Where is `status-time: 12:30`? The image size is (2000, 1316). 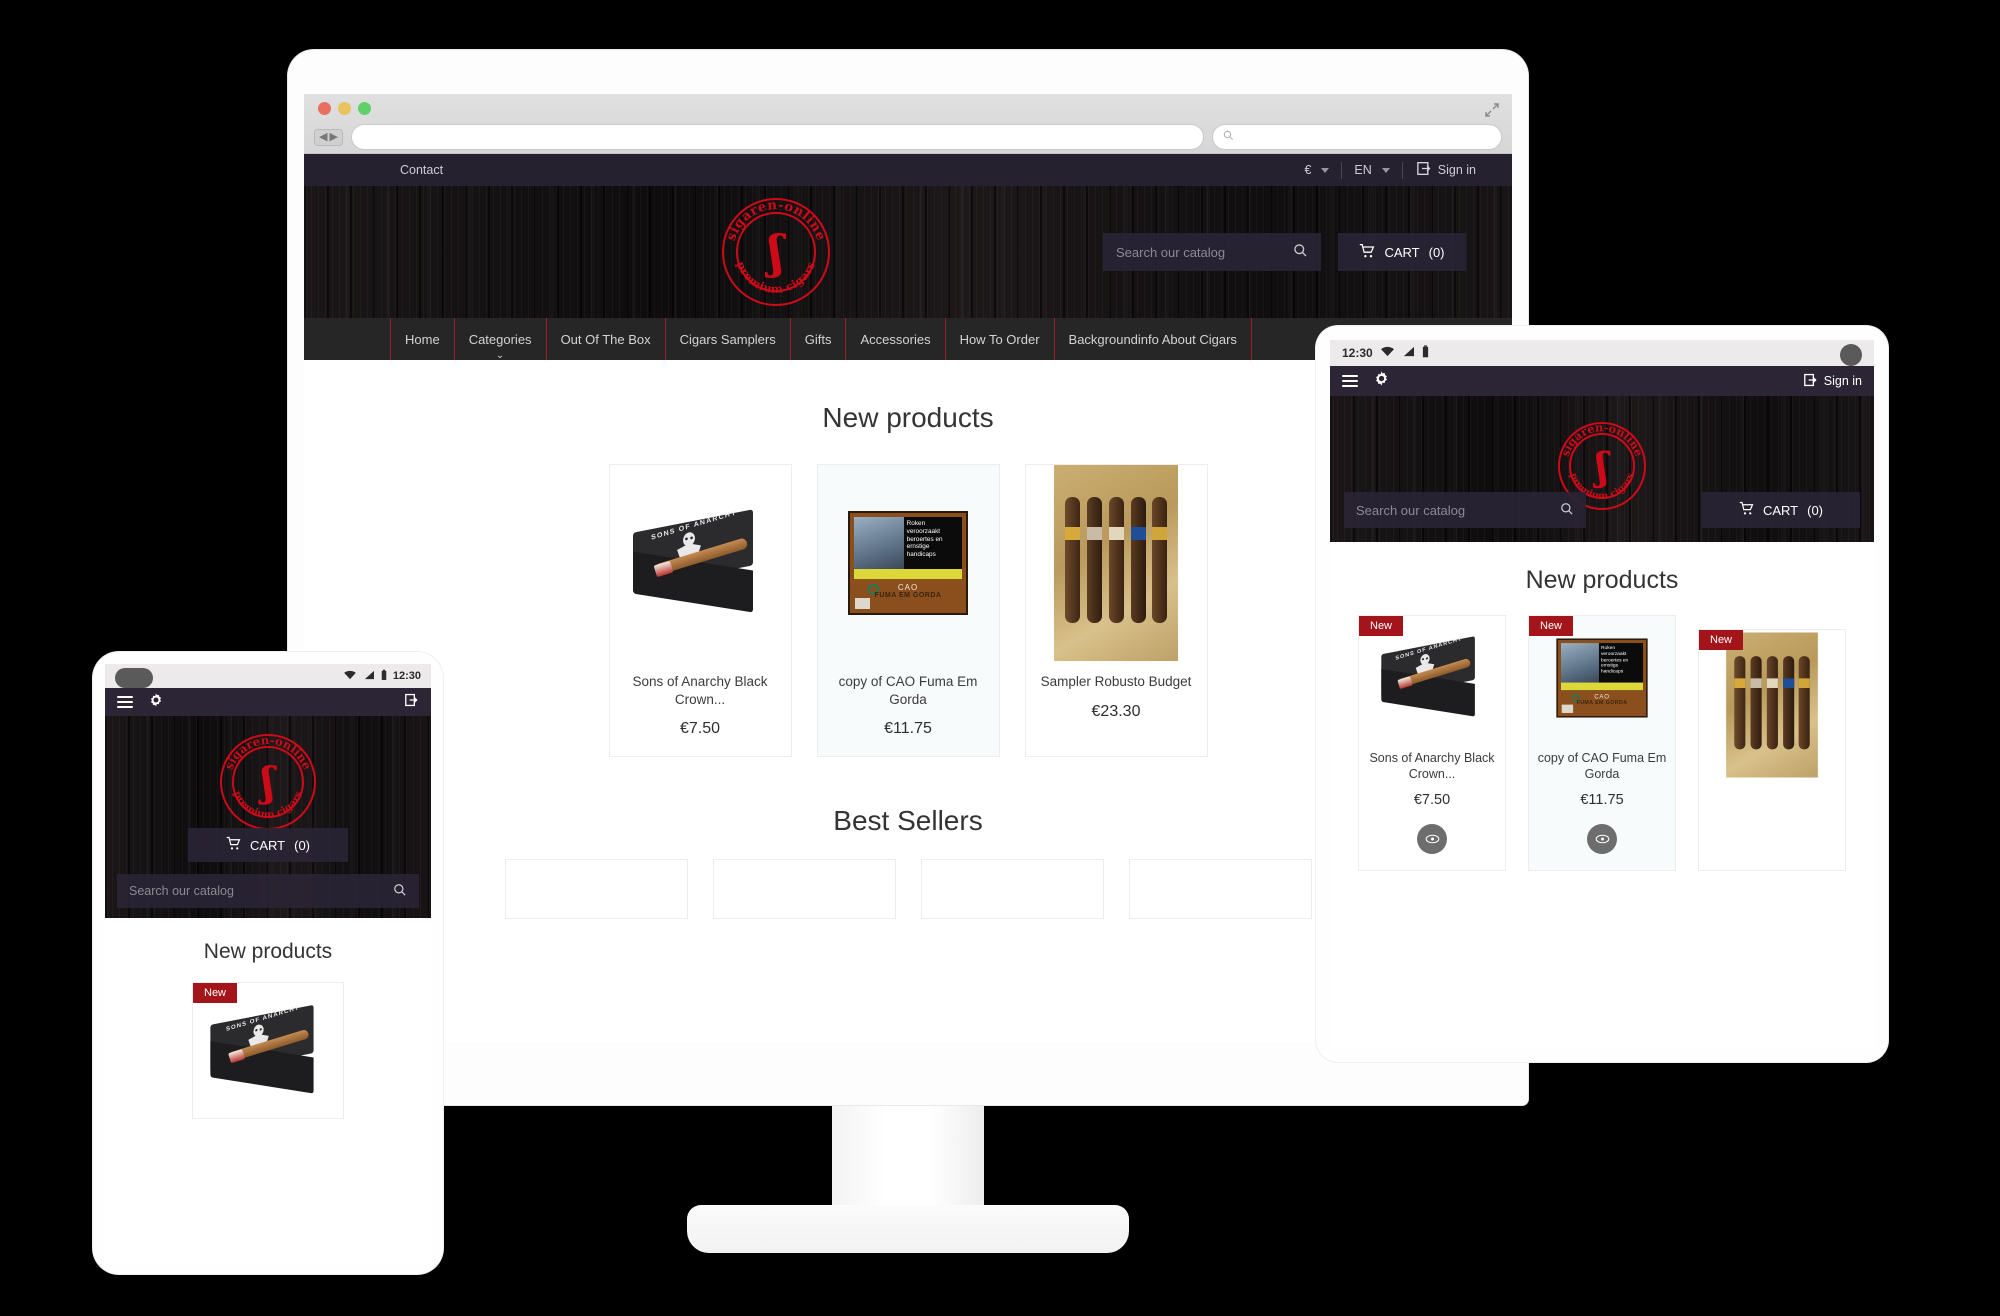
status-time: 12:30 is located at coordinates (1357, 353).